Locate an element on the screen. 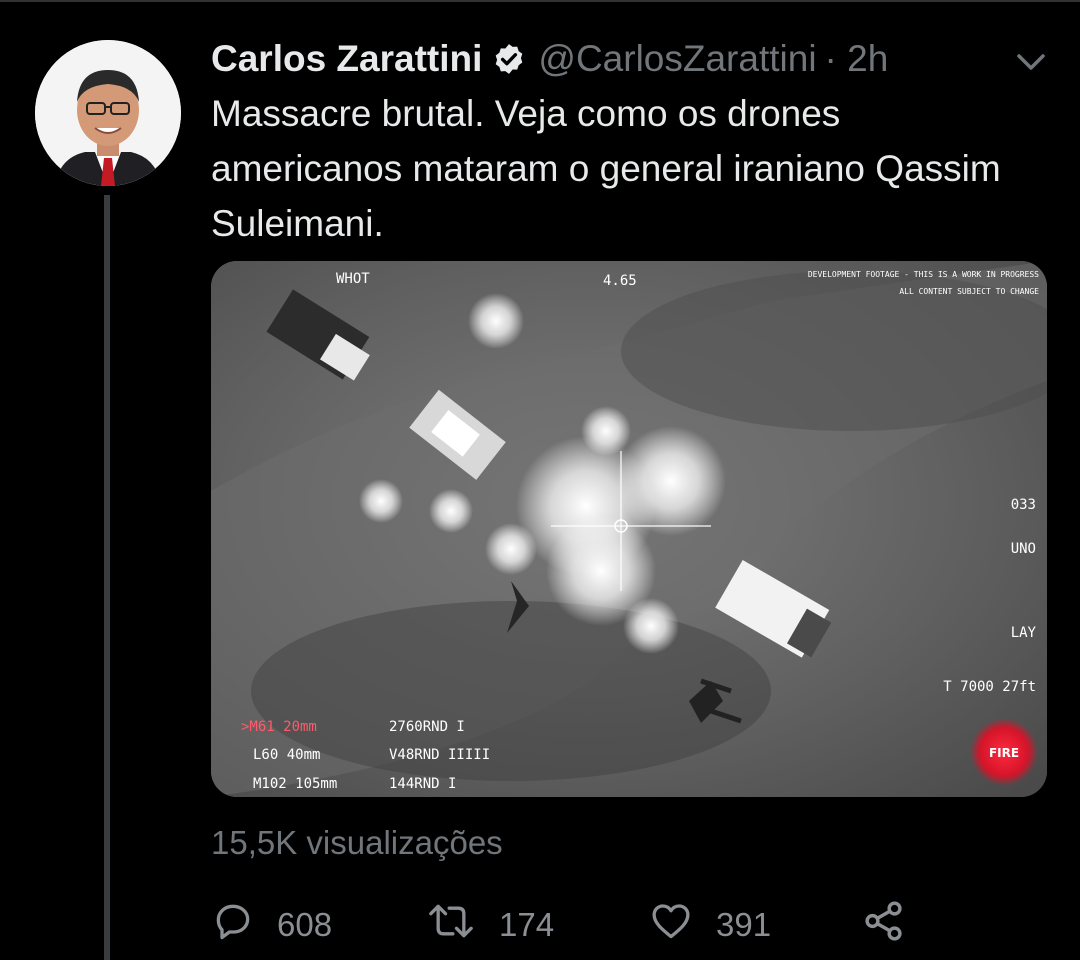 The width and height of the screenshot is (1080, 960). hud-disclaimer-2: ALL CONTENT SUBJECT TO CHANGE is located at coordinates (969, 291).